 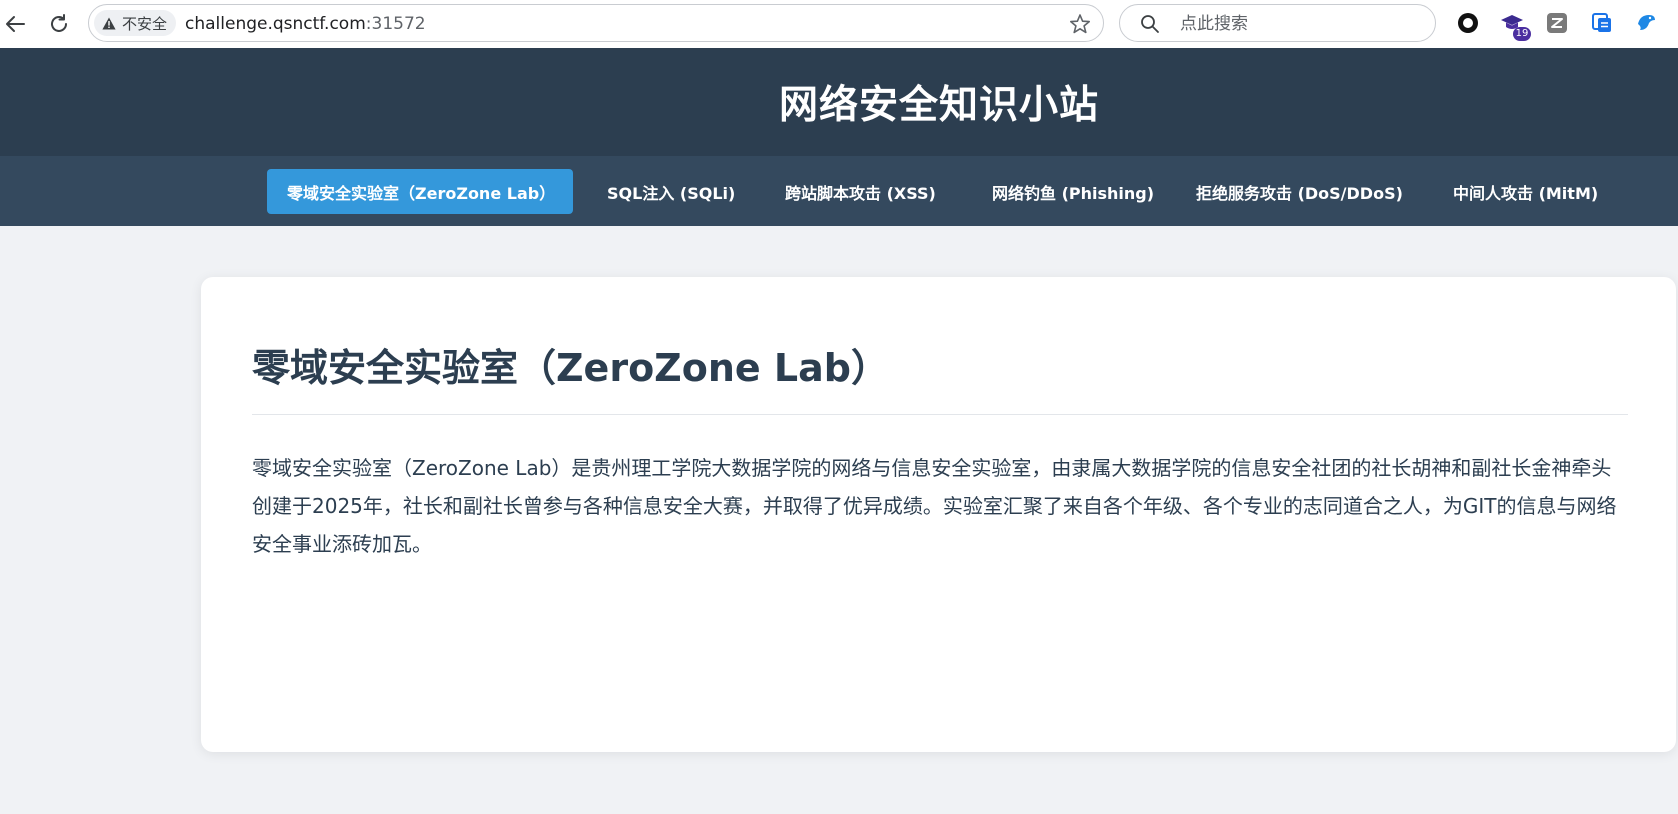 What do you see at coordinates (938, 105) in the screenshot?
I see `site-title: 网络安全知识小站` at bounding box center [938, 105].